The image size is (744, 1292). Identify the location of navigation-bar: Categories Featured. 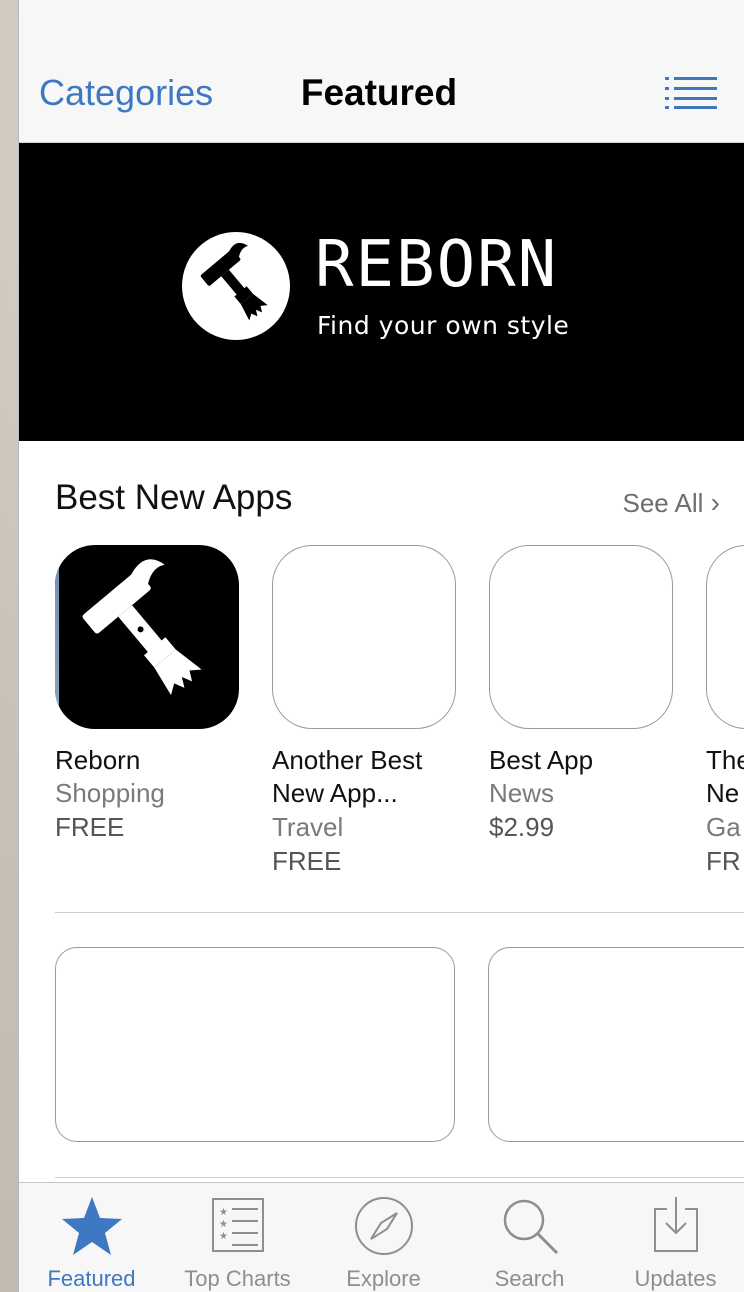
(381, 71).